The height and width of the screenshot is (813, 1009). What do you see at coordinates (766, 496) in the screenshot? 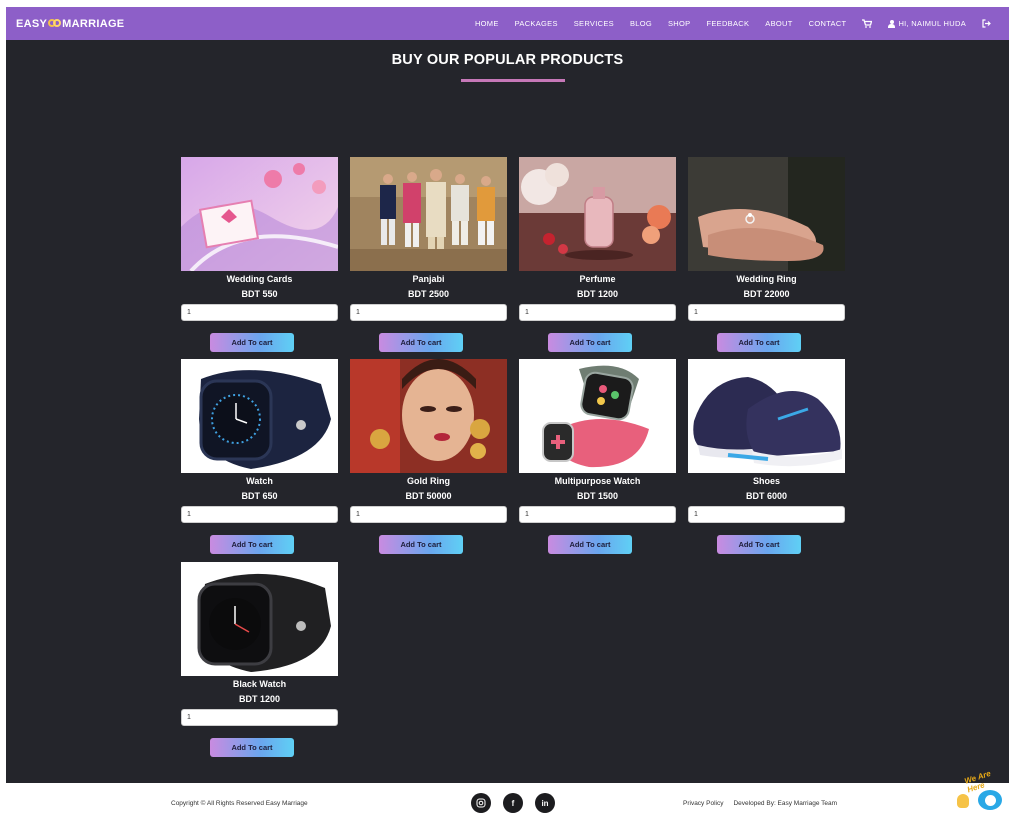
I see `product-price: BDT 6000` at bounding box center [766, 496].